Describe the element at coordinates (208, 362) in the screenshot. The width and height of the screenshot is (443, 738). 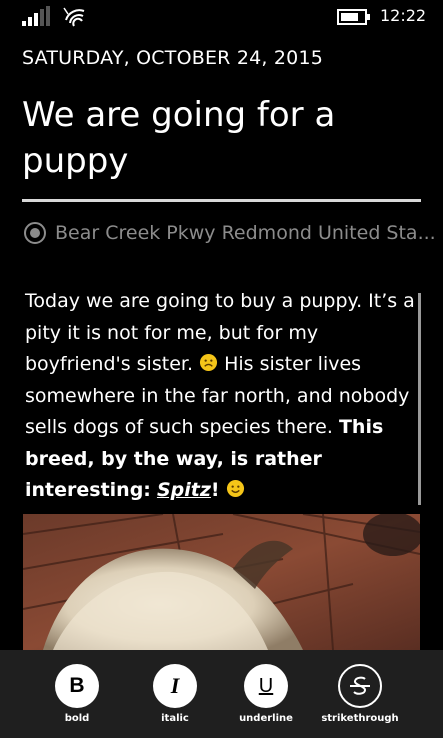
I see `sad-face-icon` at that location.